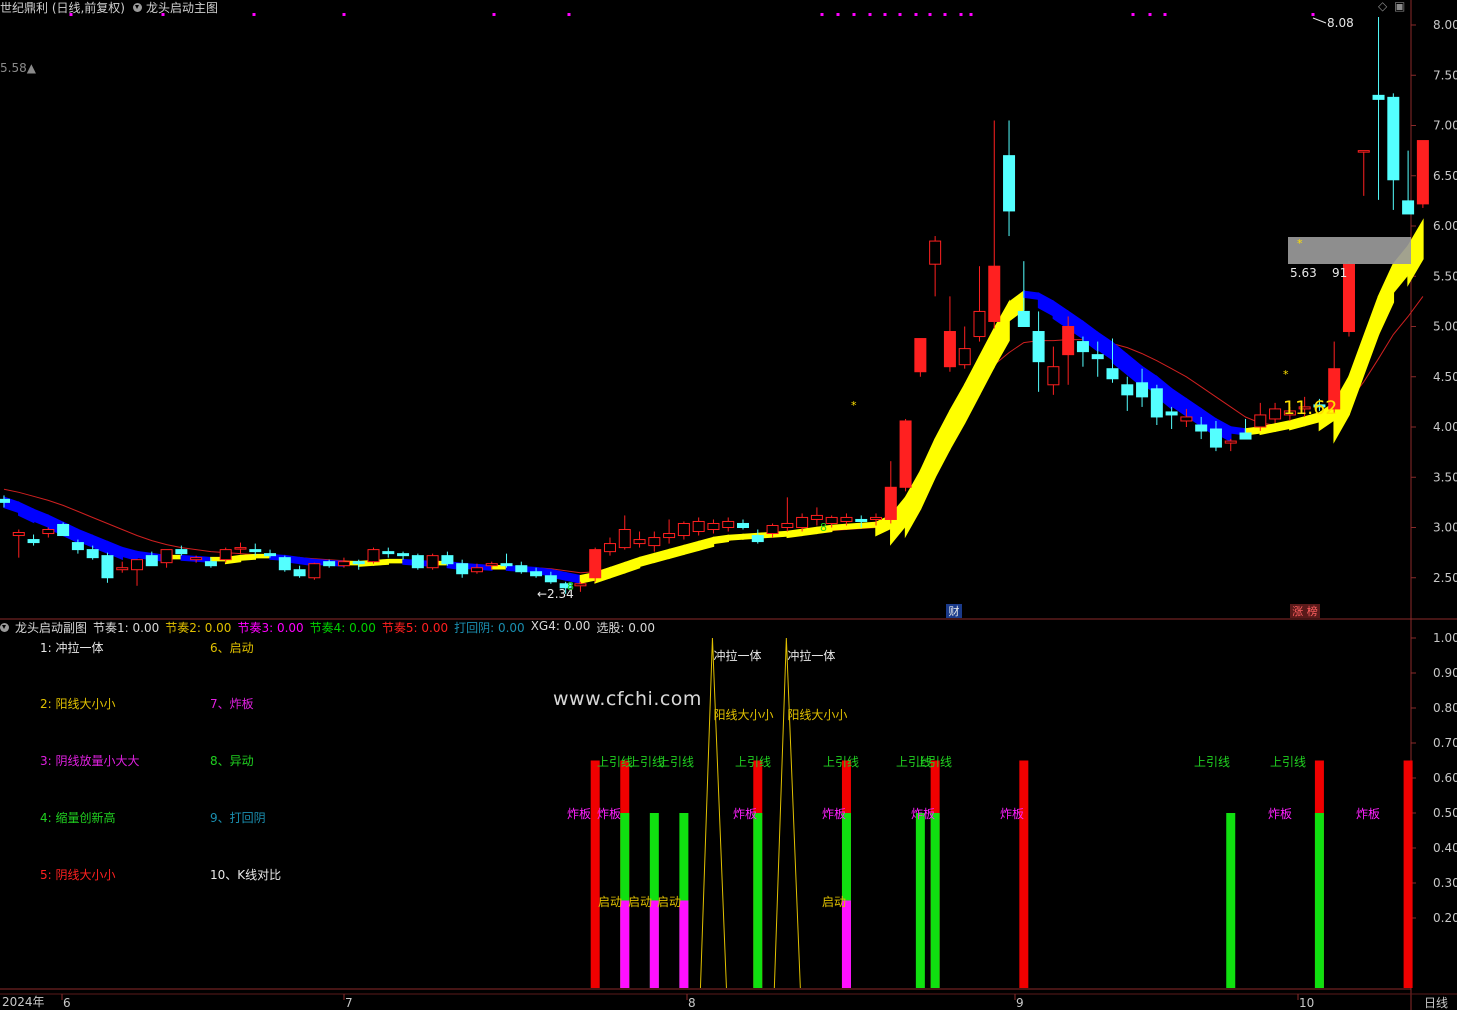 The image size is (1457, 1010). Describe the element at coordinates (595, 874) in the screenshot. I see `sub-bar-red` at that location.